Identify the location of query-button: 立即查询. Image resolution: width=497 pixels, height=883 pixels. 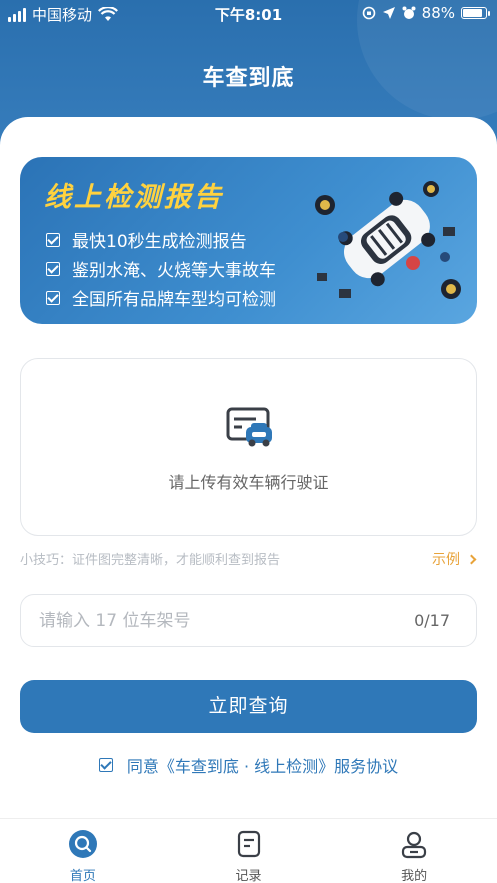
(248, 706).